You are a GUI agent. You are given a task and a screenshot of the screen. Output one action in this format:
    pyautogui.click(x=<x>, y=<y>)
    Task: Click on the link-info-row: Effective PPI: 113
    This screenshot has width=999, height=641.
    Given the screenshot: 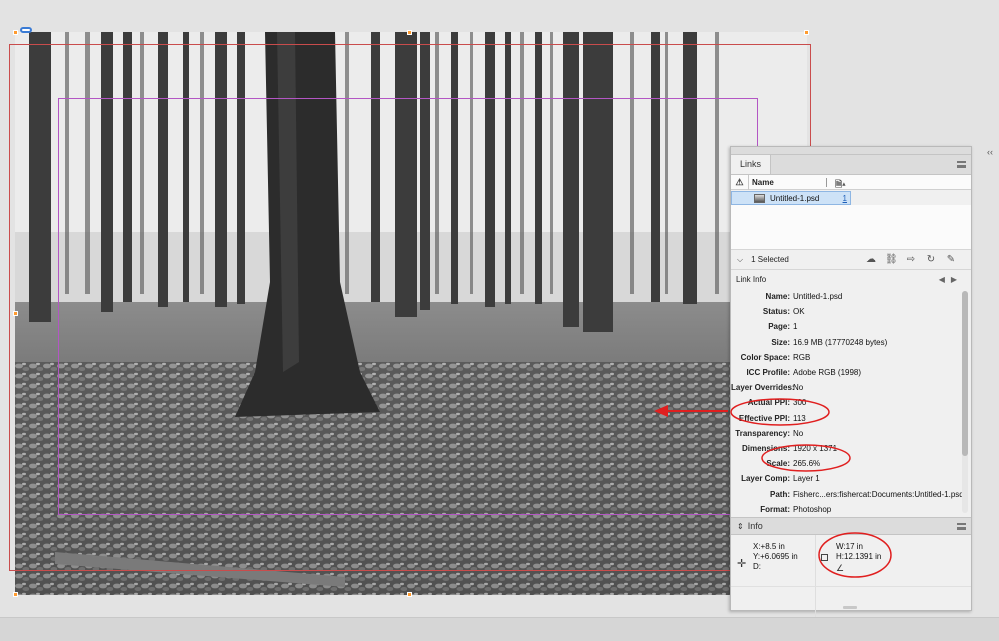 What is the action you would take?
    pyautogui.click(x=851, y=418)
    